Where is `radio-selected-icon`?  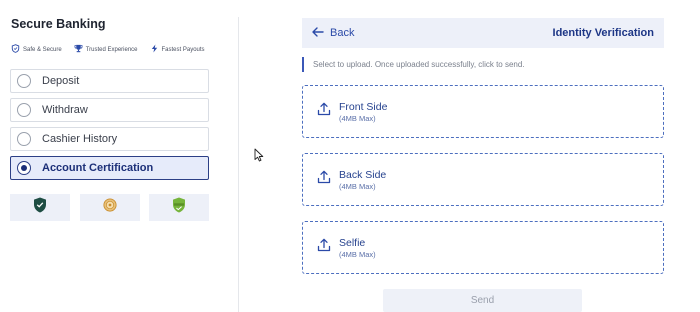 radio-selected-icon is located at coordinates (24, 168).